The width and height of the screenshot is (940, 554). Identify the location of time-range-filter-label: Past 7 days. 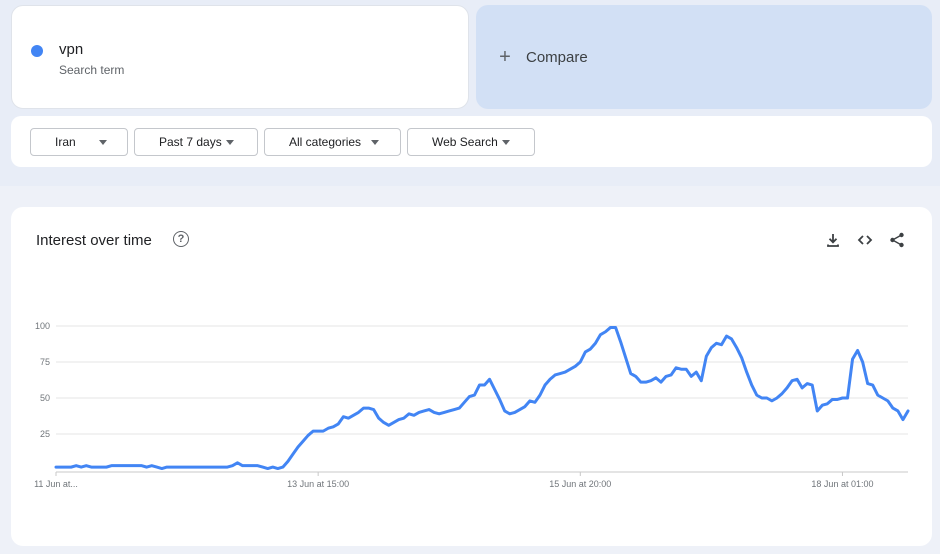
(190, 142).